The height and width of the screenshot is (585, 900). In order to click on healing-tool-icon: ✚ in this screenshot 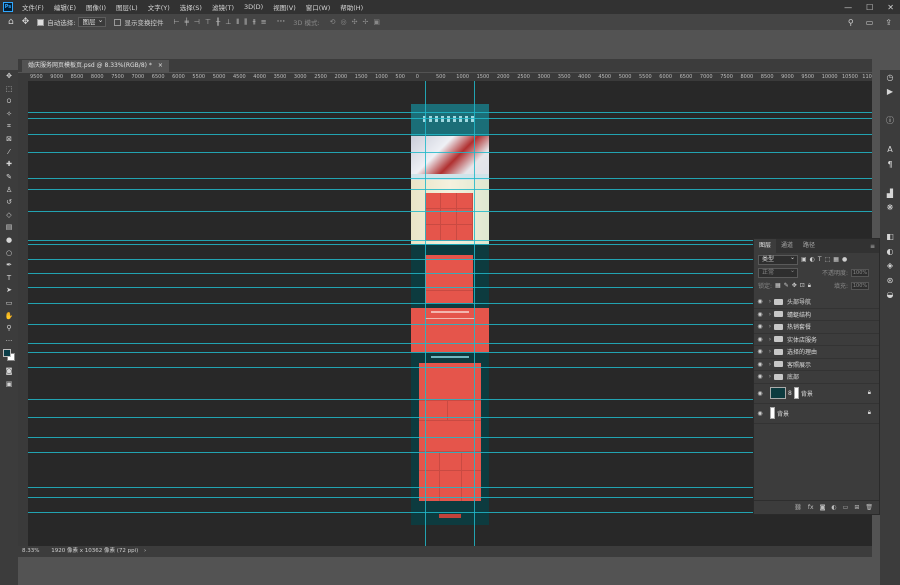, I will do `click(9, 164)`.